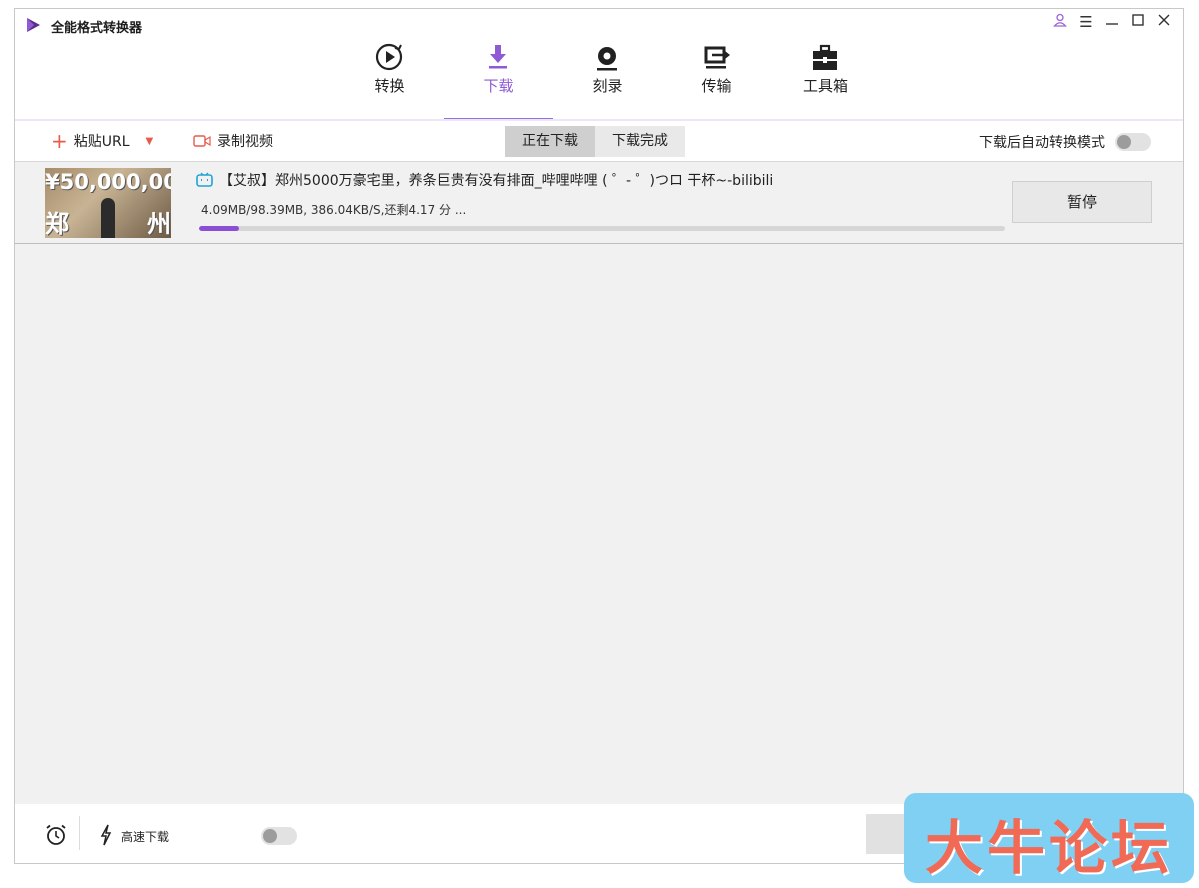 This screenshot has height=888, width=1199. What do you see at coordinates (825, 57) in the screenshot?
I see `toolbox-icon` at bounding box center [825, 57].